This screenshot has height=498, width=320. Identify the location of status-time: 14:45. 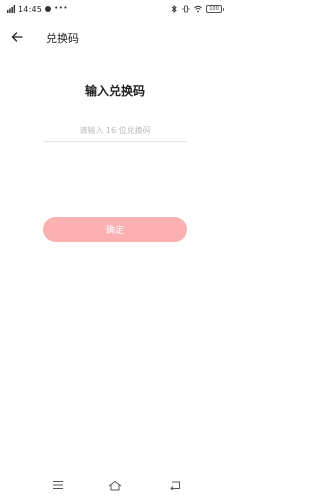
(30, 9).